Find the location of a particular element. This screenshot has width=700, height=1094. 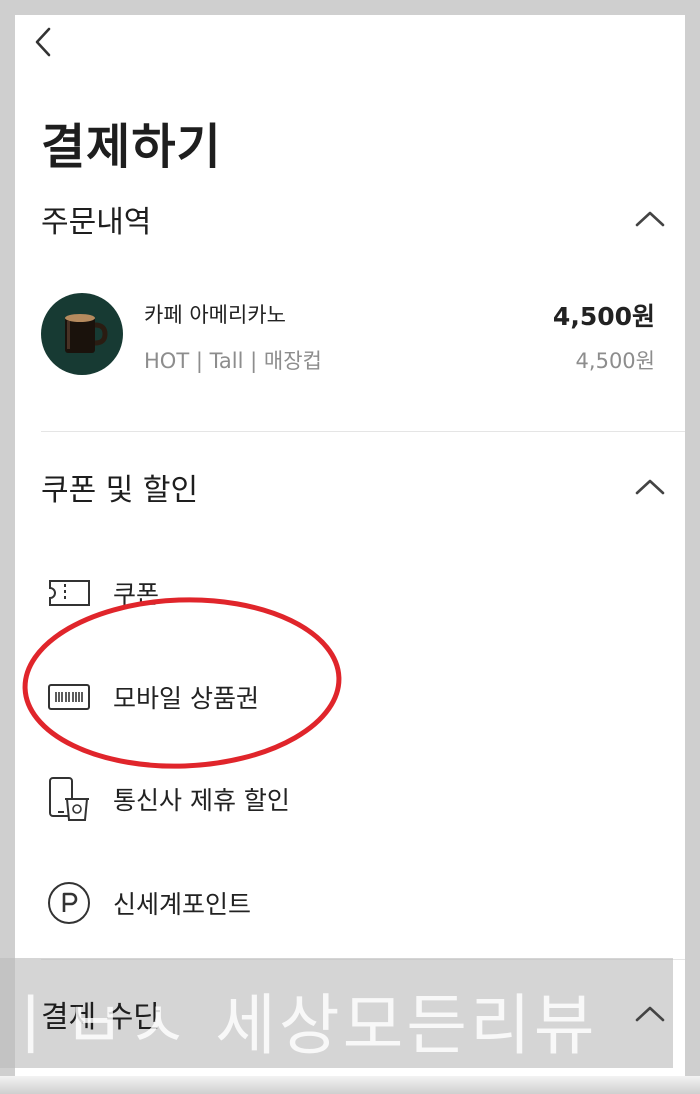

menu-label: 통신사 제휴 할인 is located at coordinates (201, 800).